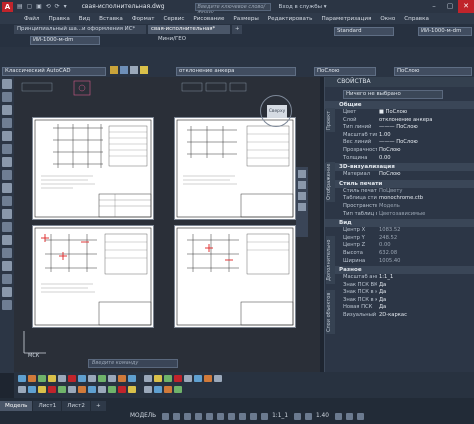 The width and height of the screenshot is (474, 424). I want to click on ortho-icon, so click(188, 416).